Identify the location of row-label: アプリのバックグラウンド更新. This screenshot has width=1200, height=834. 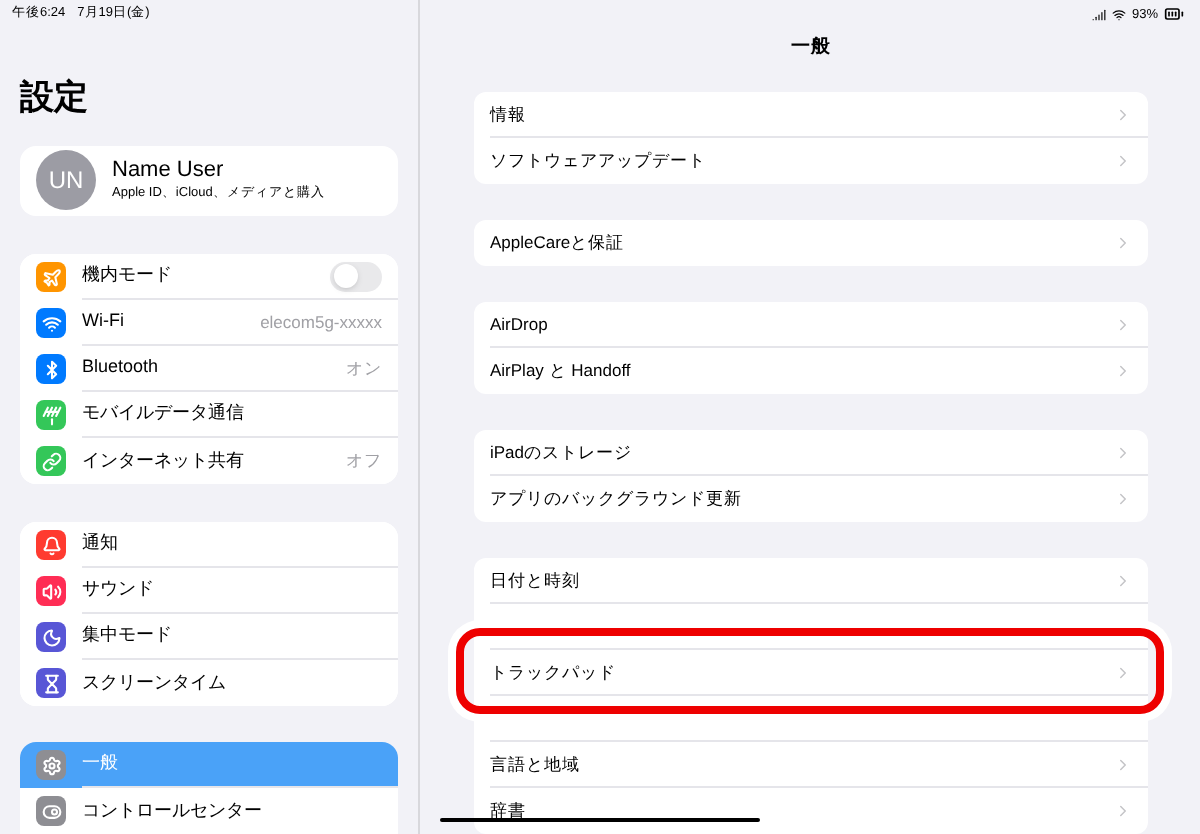
(802, 499).